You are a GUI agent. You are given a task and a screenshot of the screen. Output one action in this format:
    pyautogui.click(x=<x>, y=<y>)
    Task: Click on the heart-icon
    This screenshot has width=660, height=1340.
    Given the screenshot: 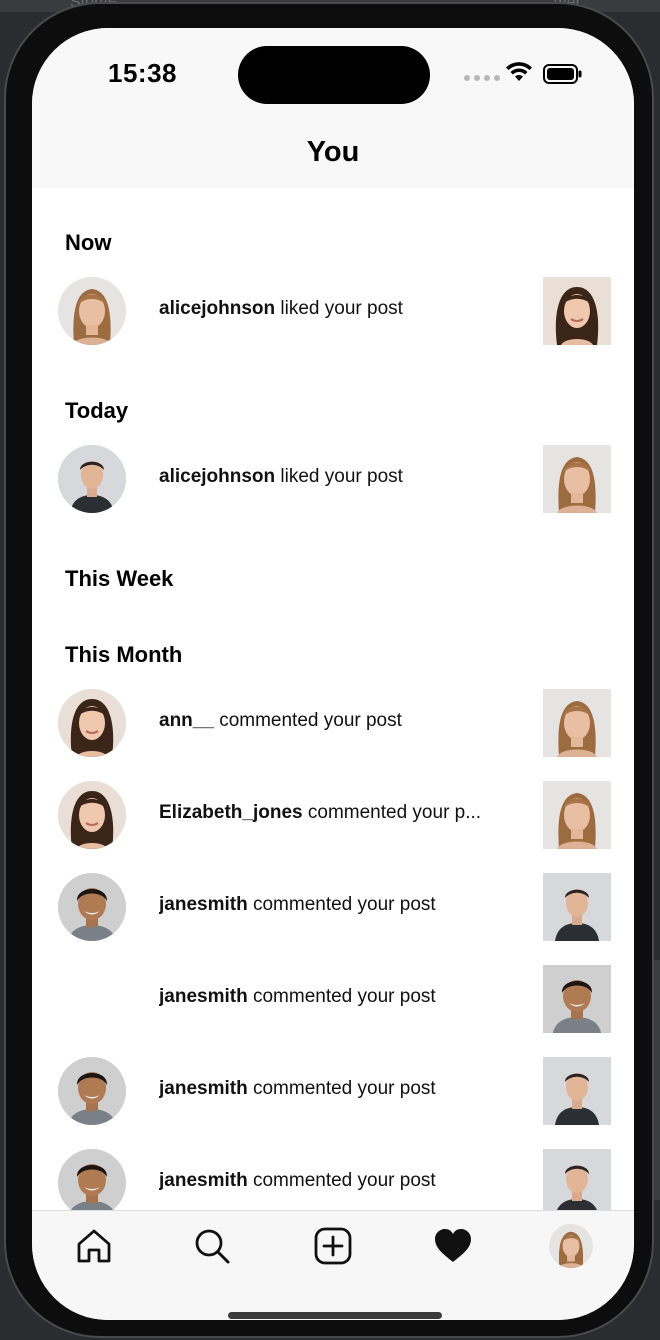 What is the action you would take?
    pyautogui.click(x=453, y=1245)
    